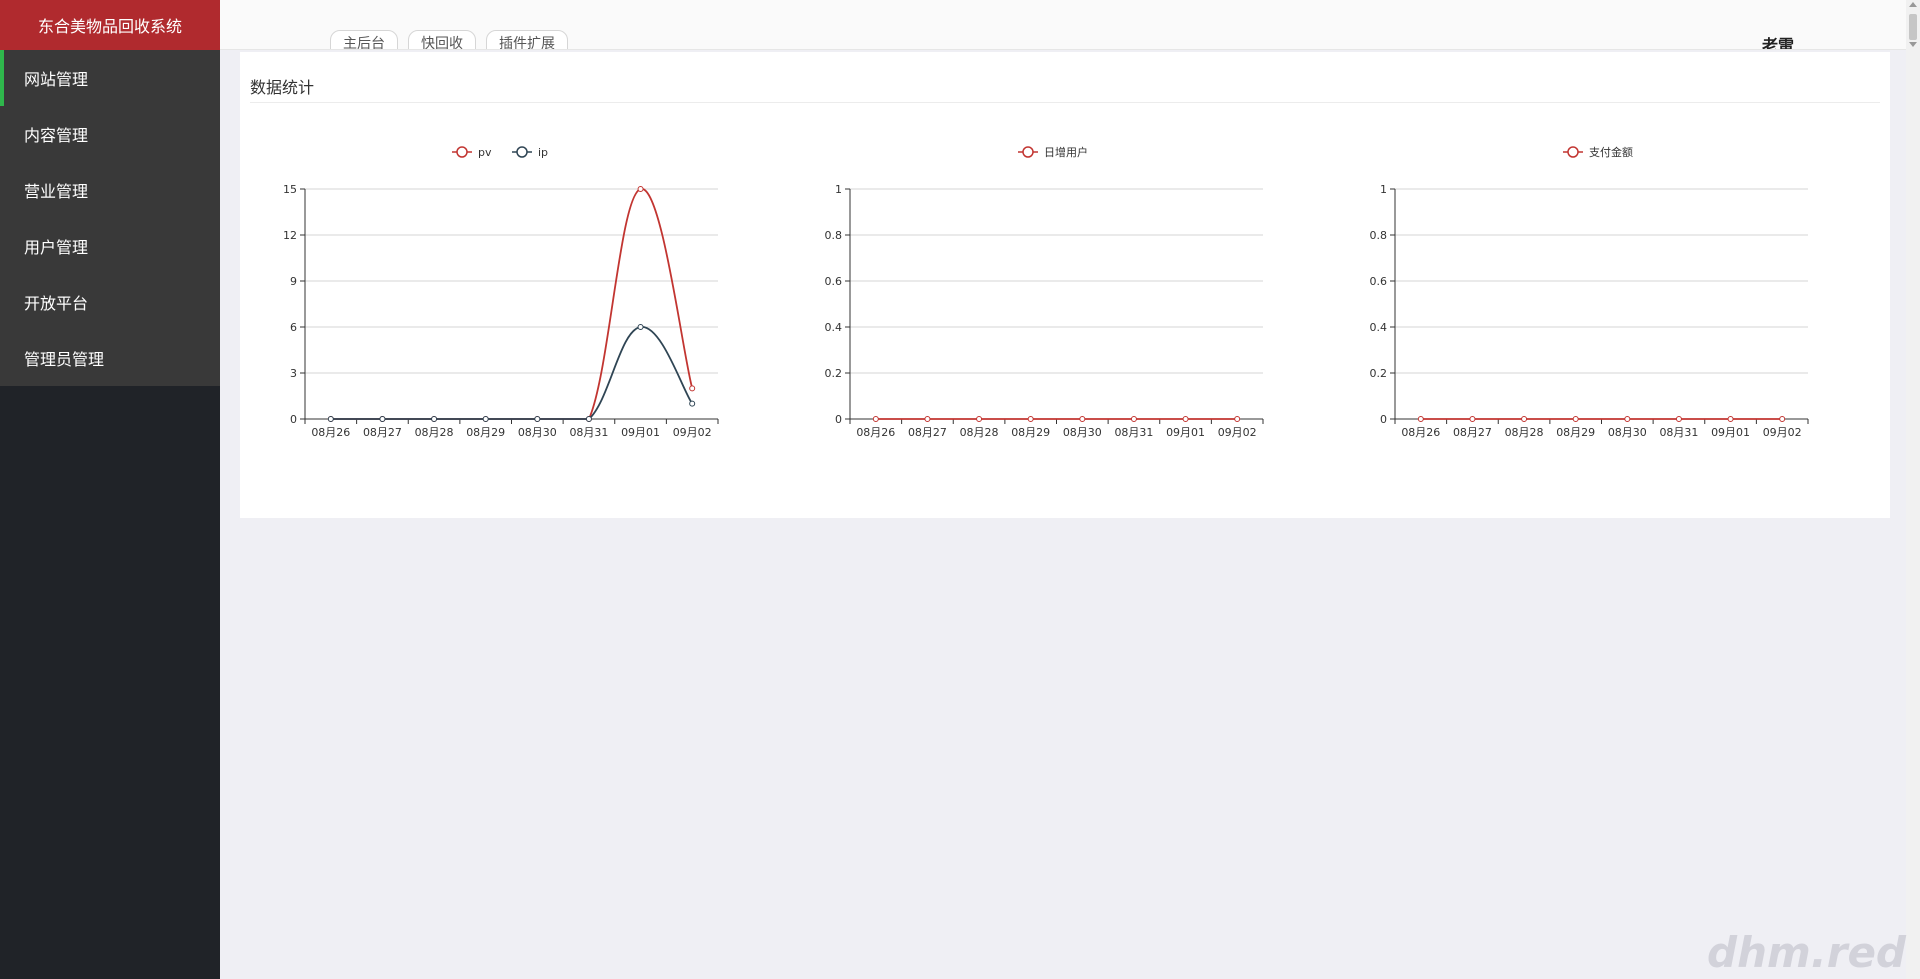 This screenshot has height=979, width=1920. What do you see at coordinates (485, 152) in the screenshot?
I see `legend-label: pv` at bounding box center [485, 152].